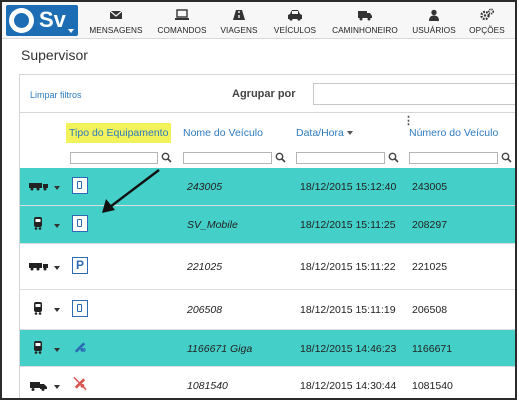 Image resolution: width=519 pixels, height=402 pixels. I want to click on grid-toolbar: Limpar filtros Agrupar por, so click(267, 94).